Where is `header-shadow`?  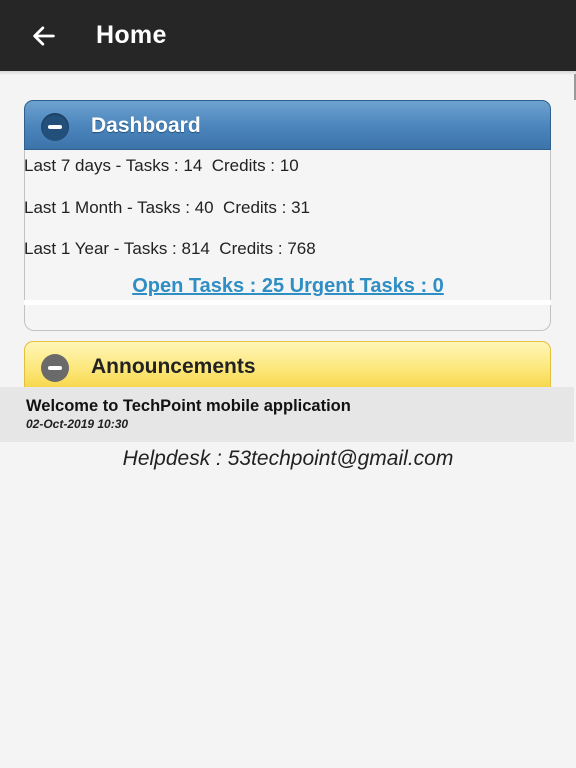
header-shadow is located at coordinates (288, 73).